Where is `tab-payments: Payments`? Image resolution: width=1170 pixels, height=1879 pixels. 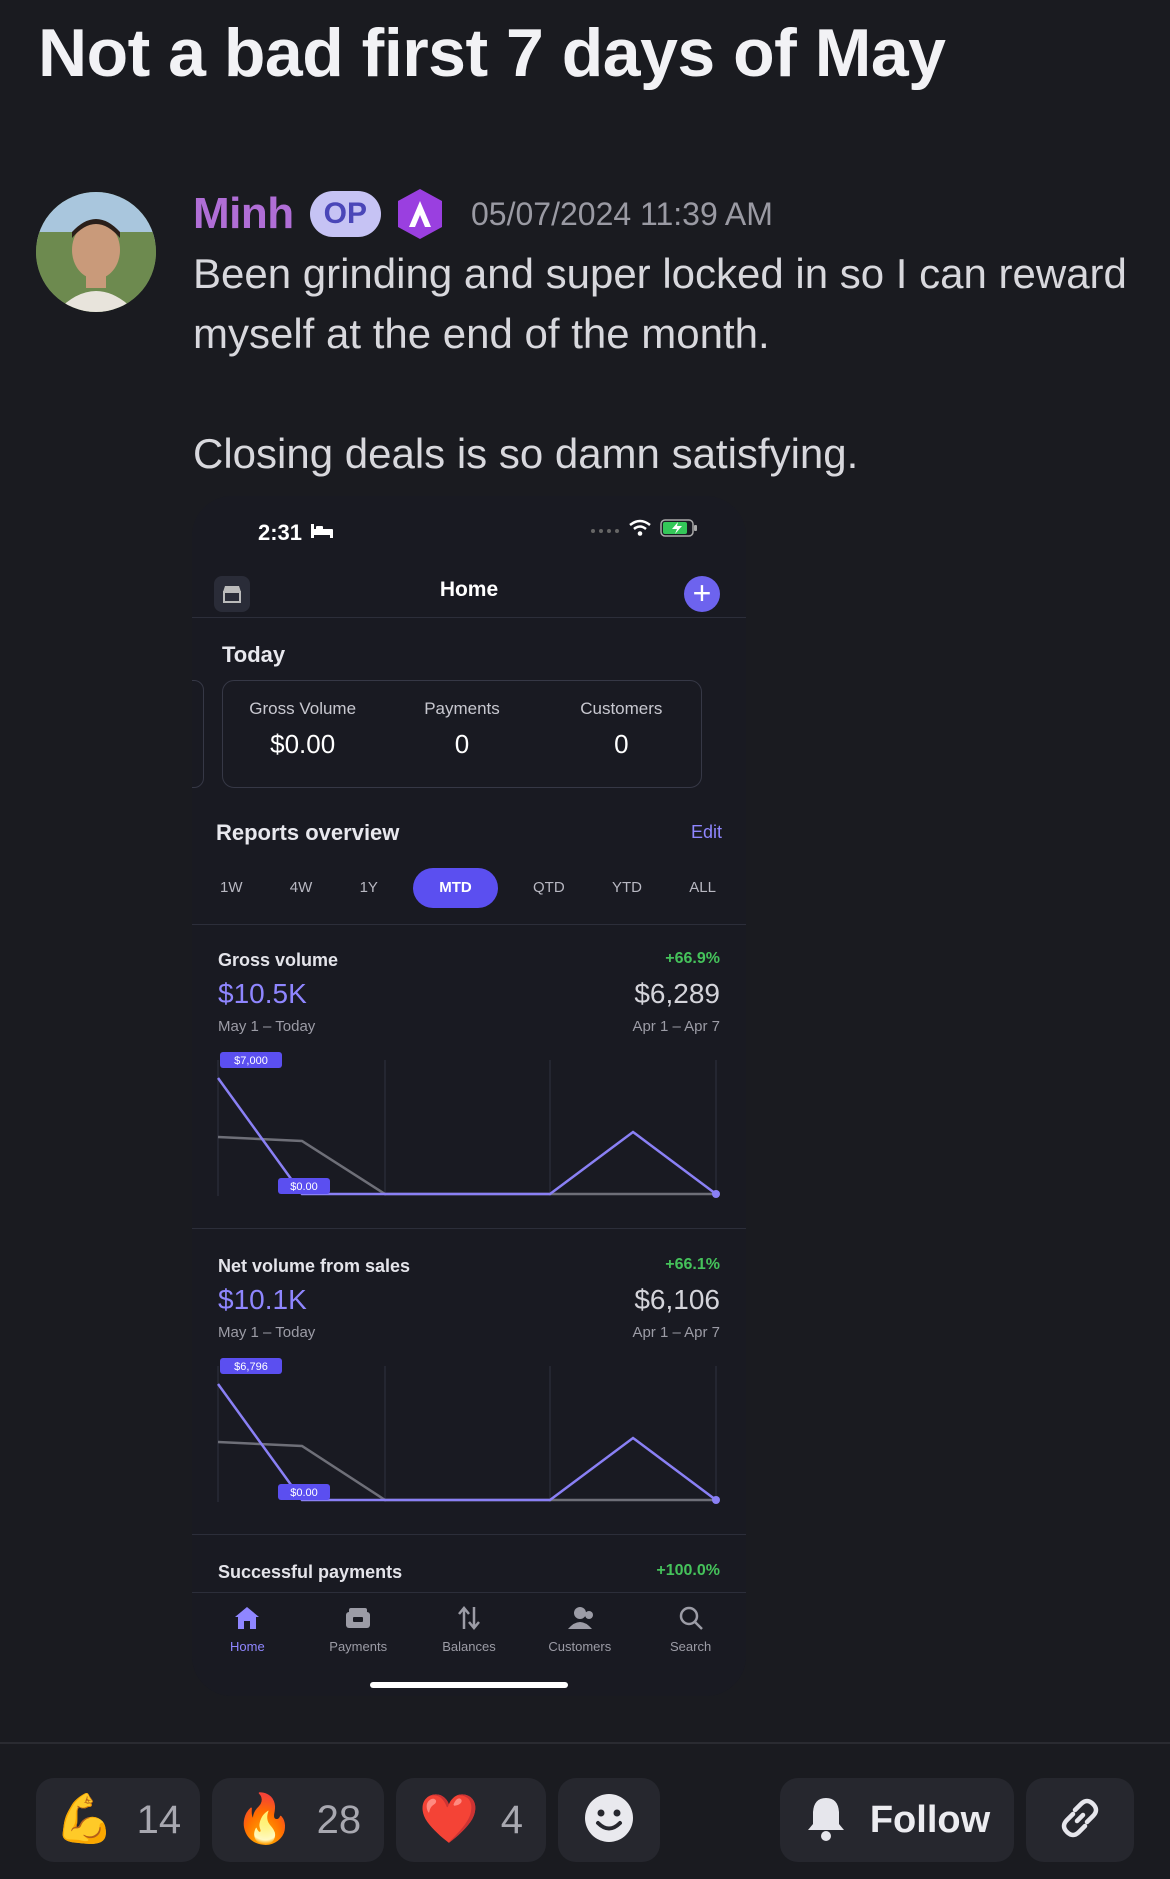
tab-payments: Payments is located at coordinates (358, 1644).